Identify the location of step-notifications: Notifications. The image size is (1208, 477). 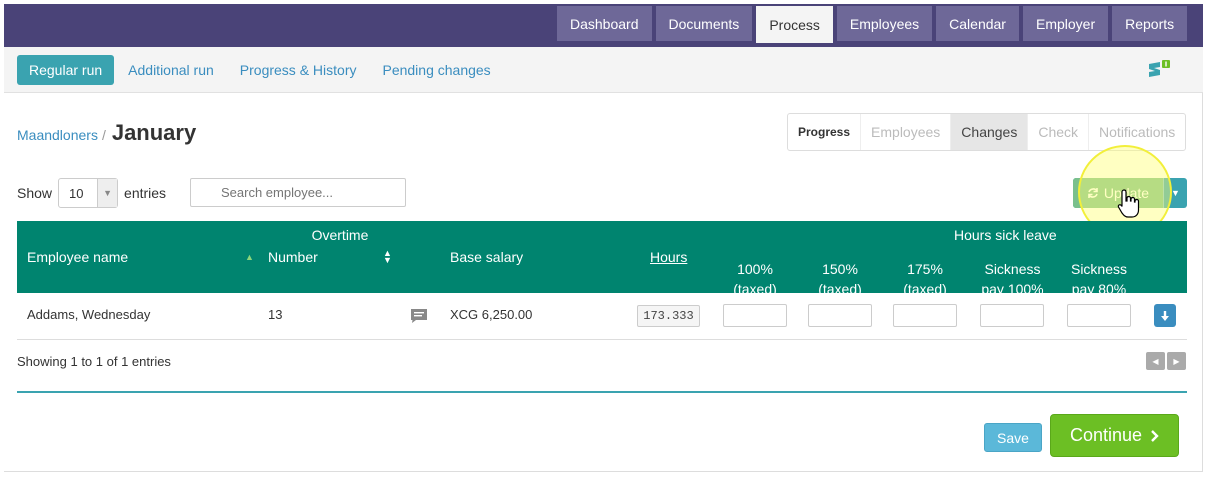
(1136, 132).